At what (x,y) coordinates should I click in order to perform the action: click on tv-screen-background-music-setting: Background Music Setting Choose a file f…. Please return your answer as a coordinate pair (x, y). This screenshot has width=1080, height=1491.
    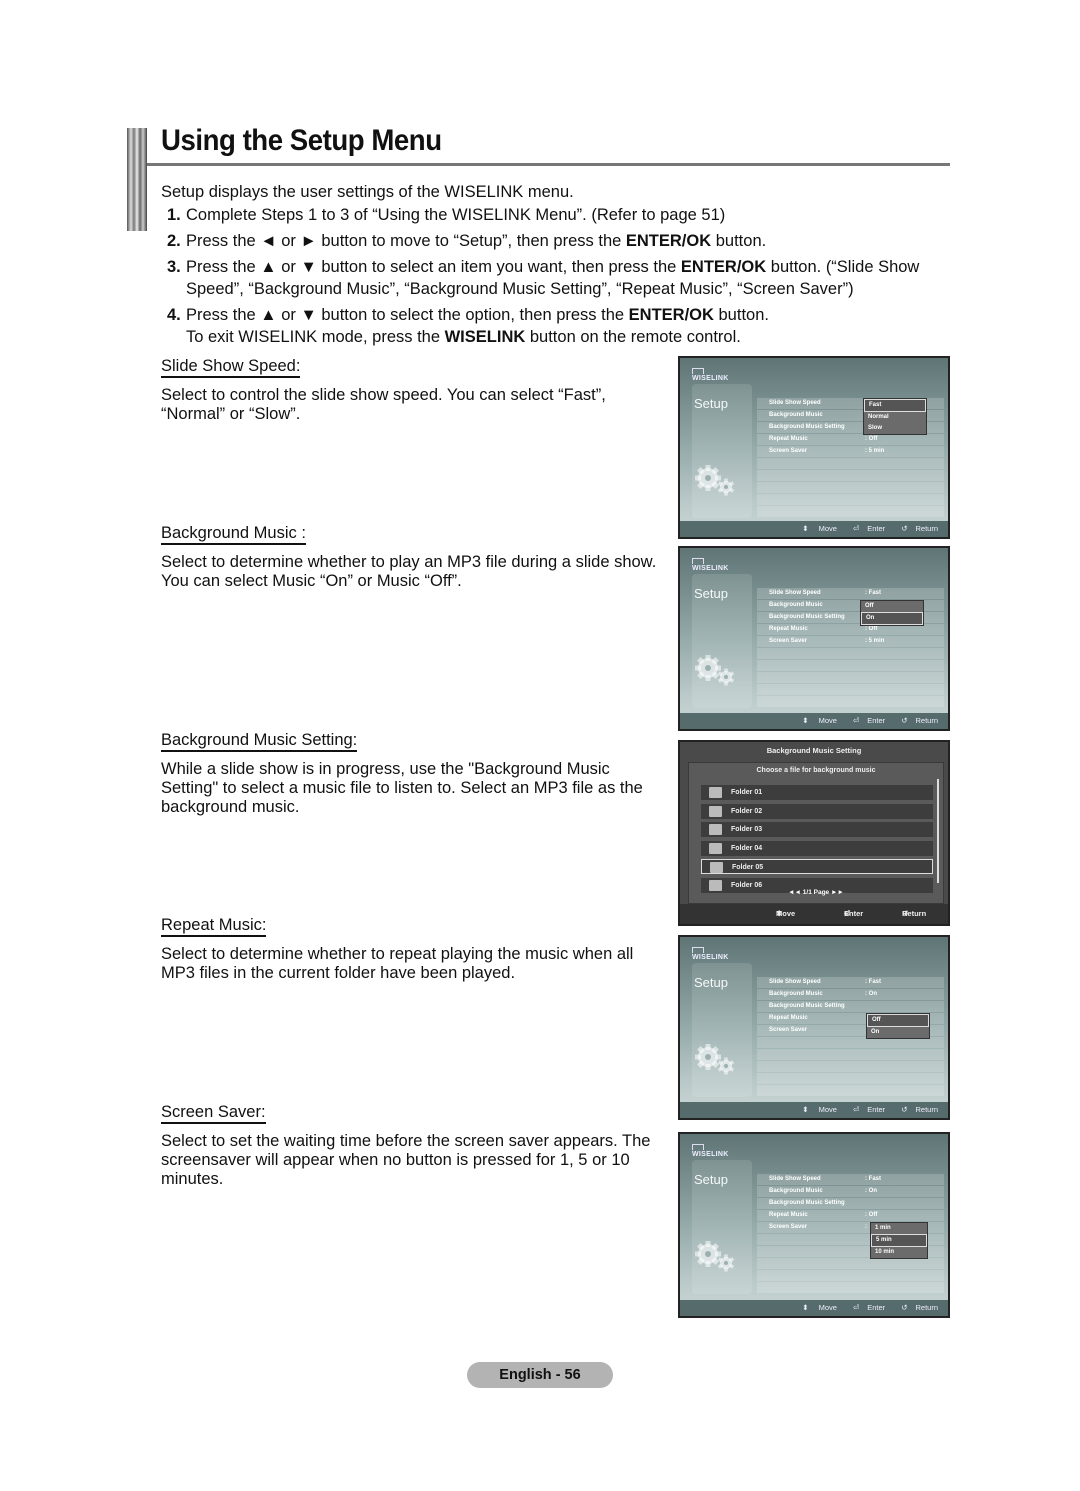
    Looking at the image, I should click on (814, 833).